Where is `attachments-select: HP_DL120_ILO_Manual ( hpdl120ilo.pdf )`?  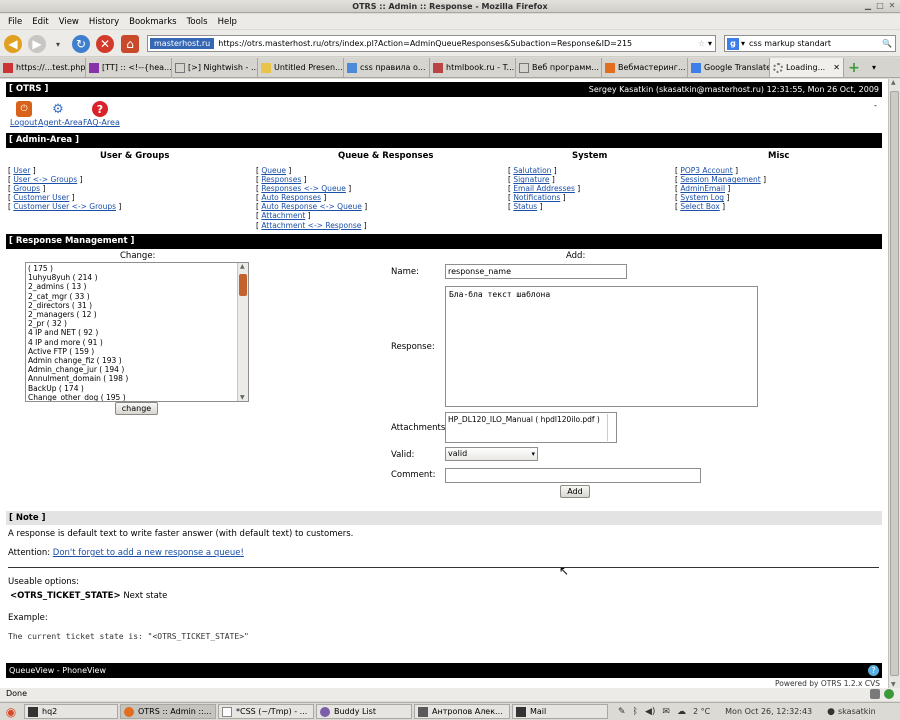
attachments-select: HP_DL120_ILO_Manual ( hpdl120ilo.pdf ) is located at coordinates (531, 427).